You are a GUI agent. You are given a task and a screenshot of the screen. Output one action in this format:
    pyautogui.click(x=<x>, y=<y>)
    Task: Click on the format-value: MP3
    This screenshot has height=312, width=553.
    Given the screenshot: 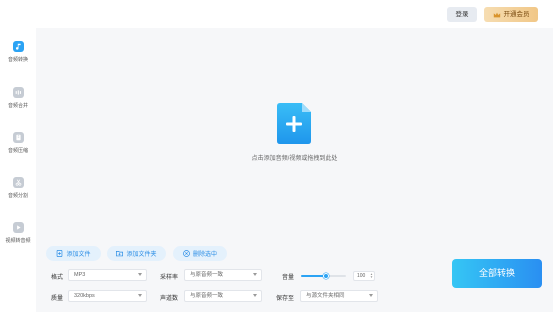 What is the action you would take?
    pyautogui.click(x=80, y=275)
    